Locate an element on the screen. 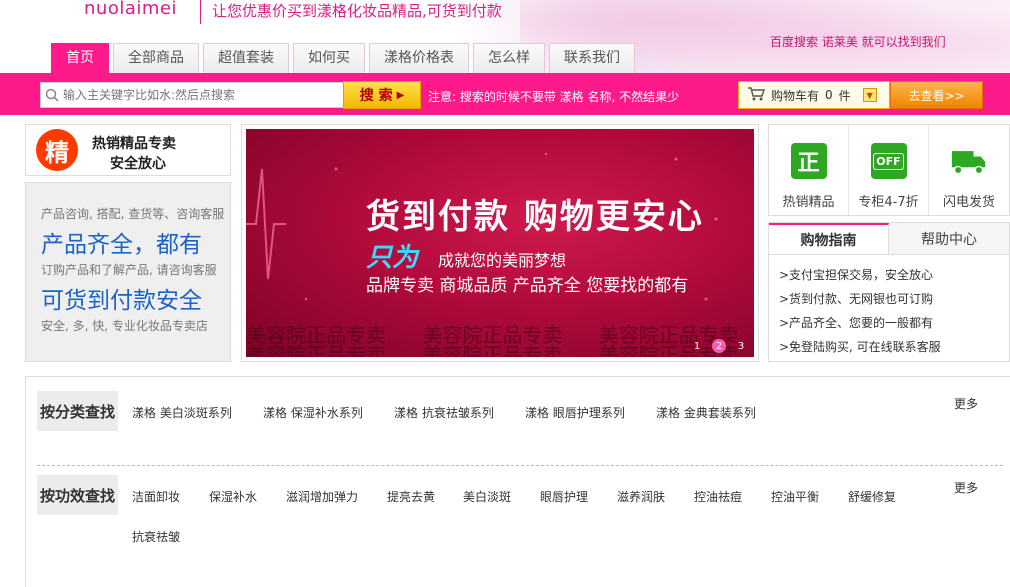 The image size is (1010, 587). info-headline-1: 产品齐全，都有 is located at coordinates (121, 242).